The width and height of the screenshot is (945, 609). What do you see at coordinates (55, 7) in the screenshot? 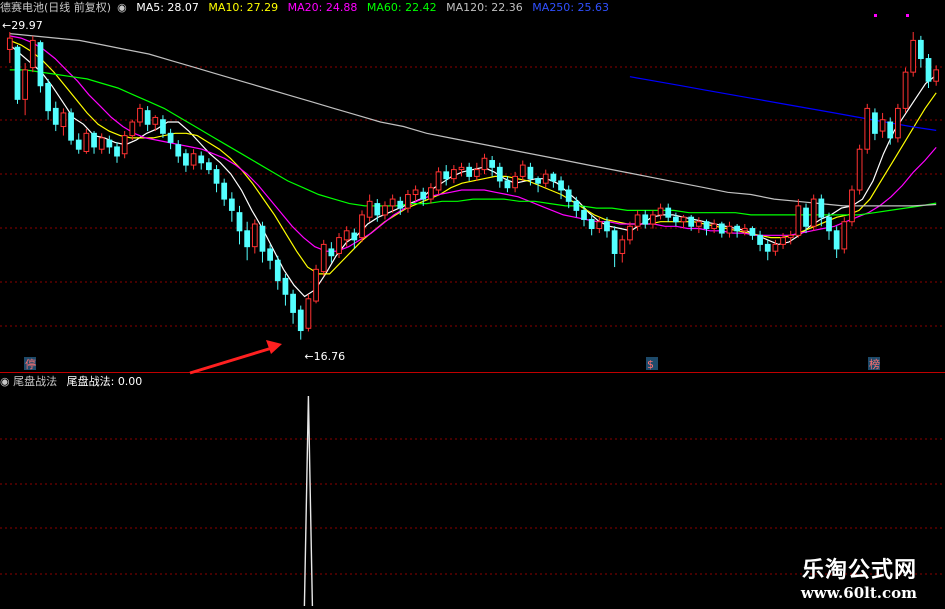
I see `stock-title: 德赛电池(日线 前复权)` at bounding box center [55, 7].